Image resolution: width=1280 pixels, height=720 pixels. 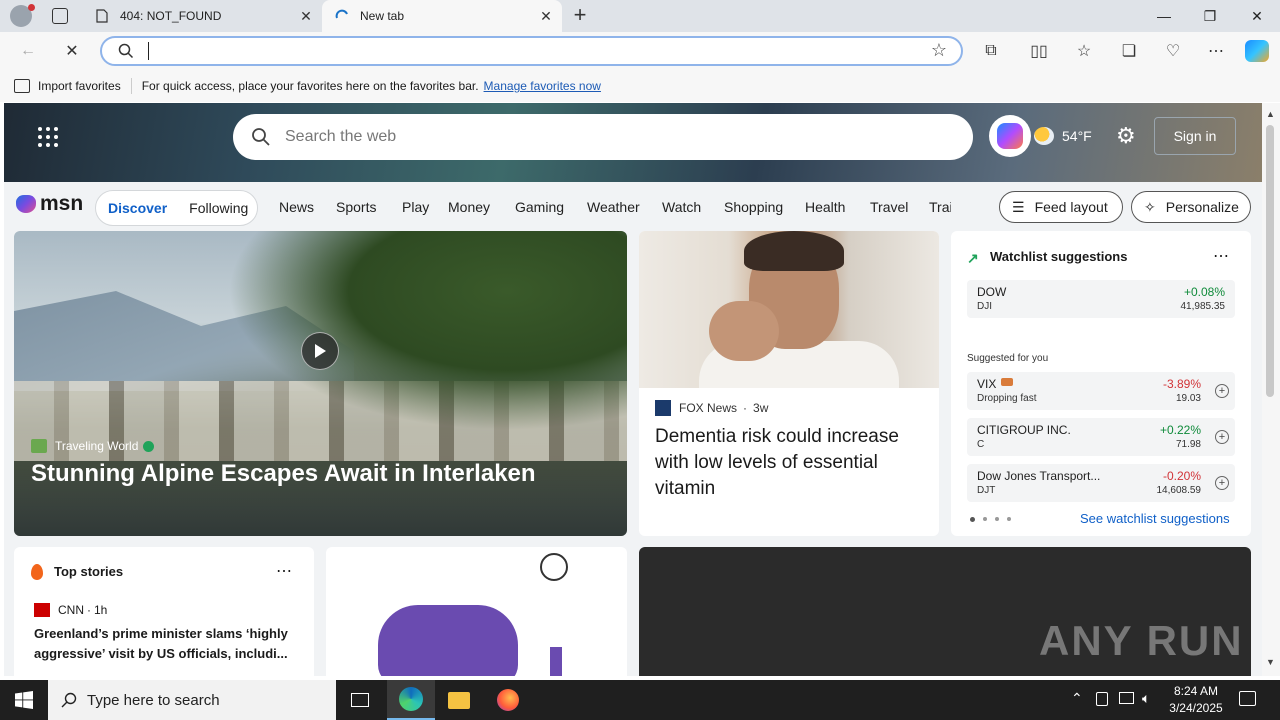 I want to click on taskbar-search-box: Type here to search, so click(x=192, y=700).